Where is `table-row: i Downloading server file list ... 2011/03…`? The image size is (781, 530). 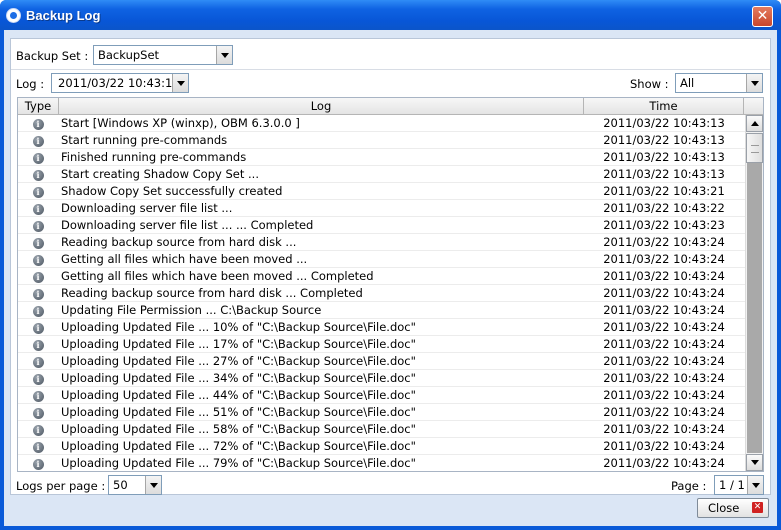 table-row: i Downloading server file list ... 2011/03… is located at coordinates (381, 208).